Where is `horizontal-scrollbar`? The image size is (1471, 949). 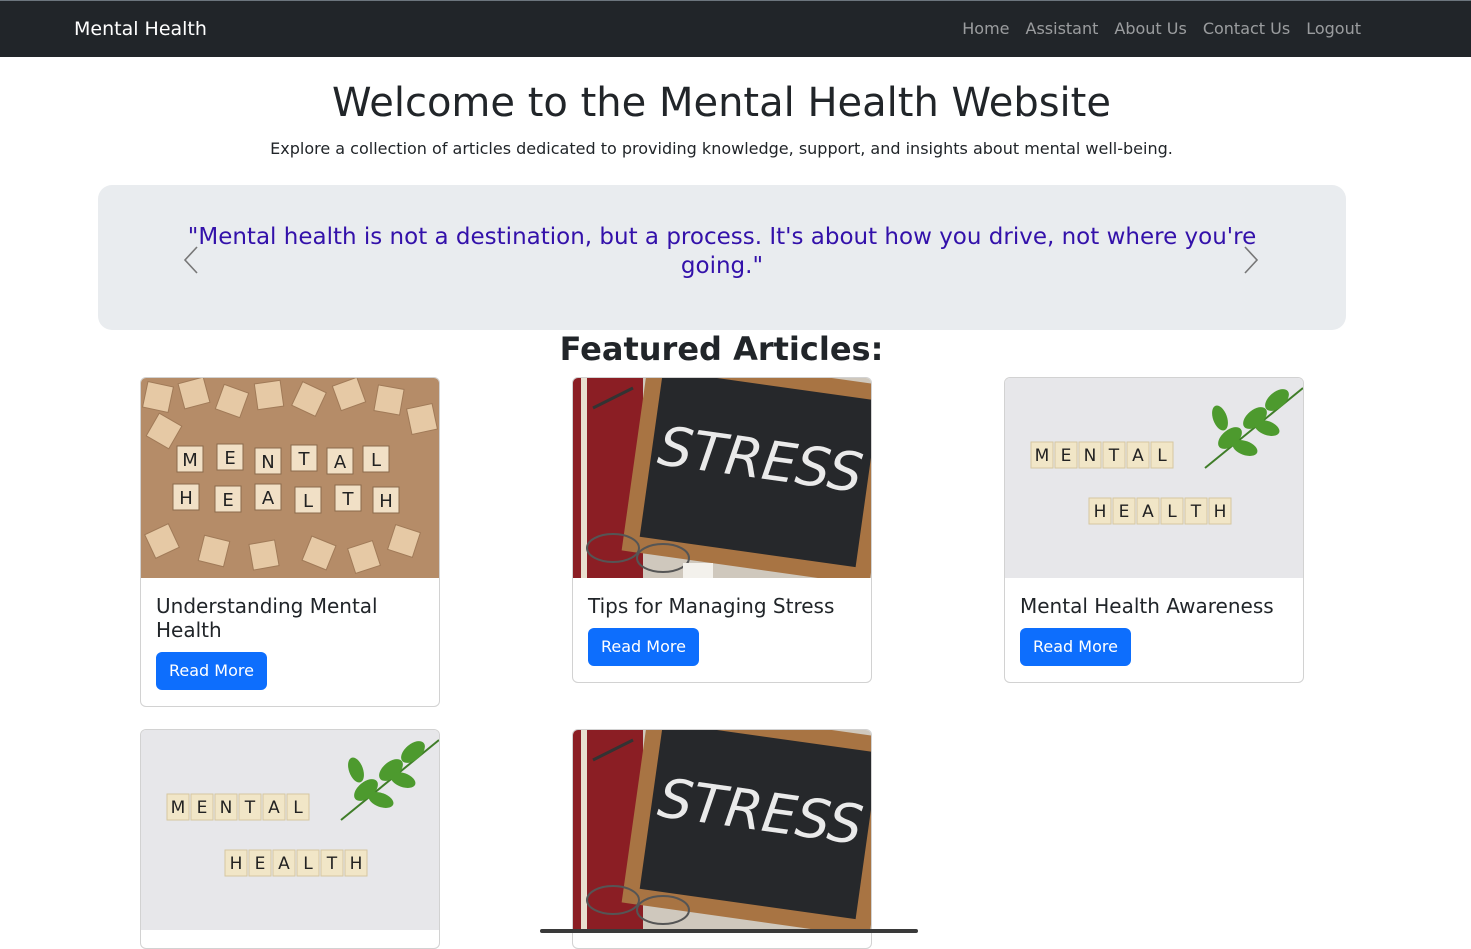 horizontal-scrollbar is located at coordinates (729, 931).